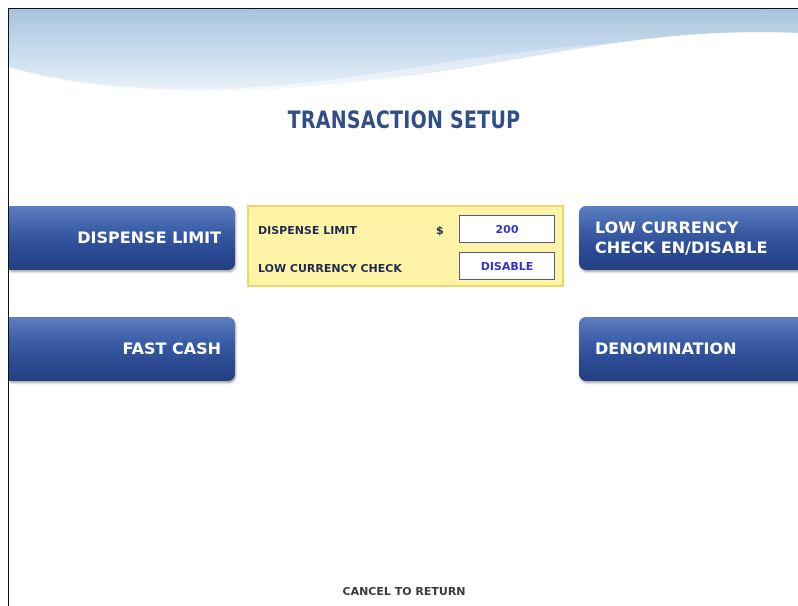 This screenshot has width=798, height=606. Describe the element at coordinates (667, 227) in the screenshot. I see `low-currency-line1: LOW CURRENCY` at that location.